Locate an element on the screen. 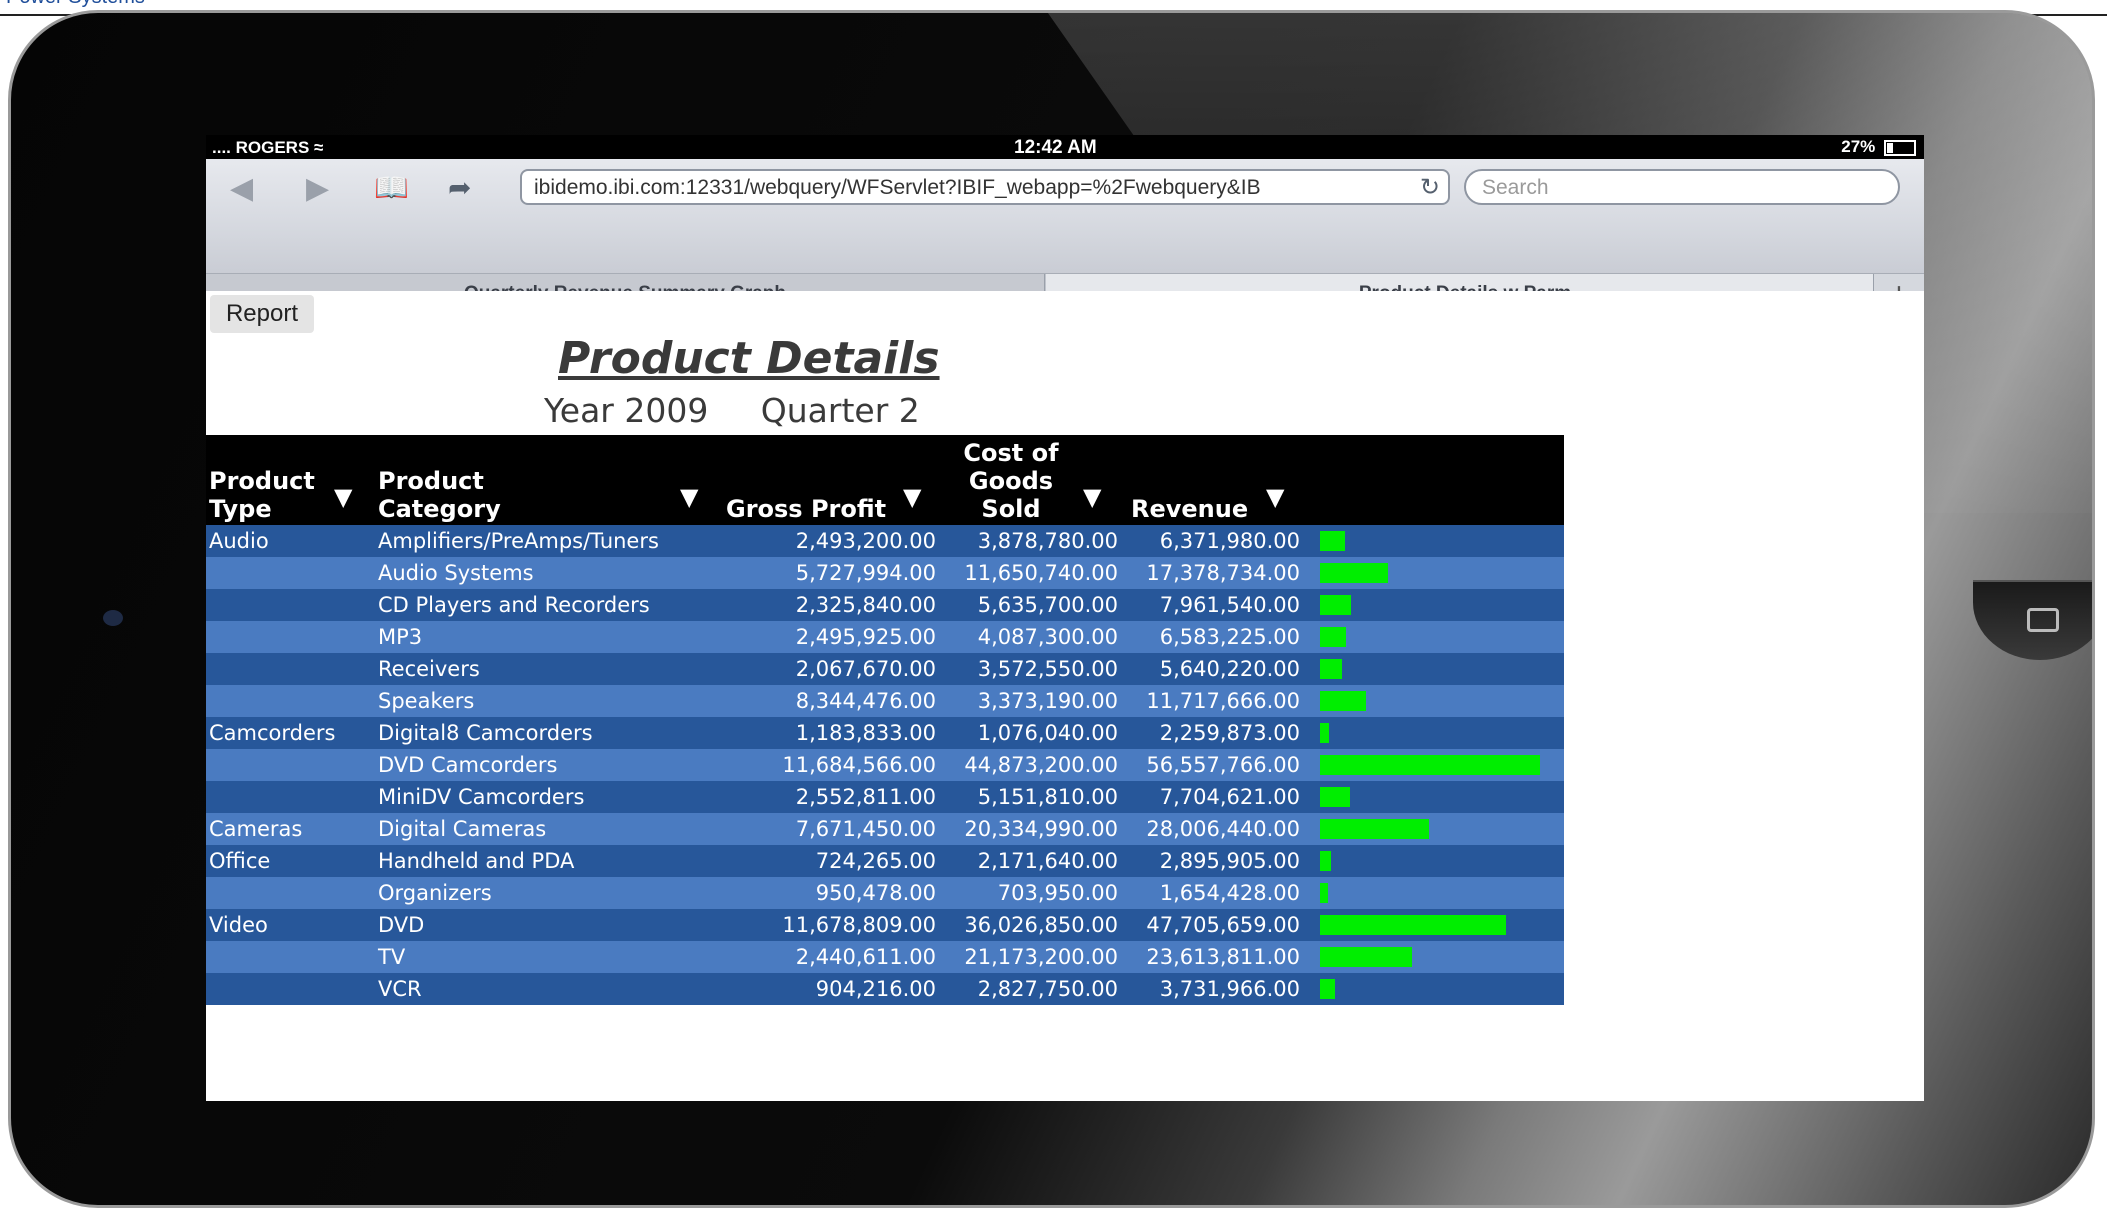 Image resolution: width=2107 pixels, height=1211 pixels. home-button is located at coordinates (2032, 620).